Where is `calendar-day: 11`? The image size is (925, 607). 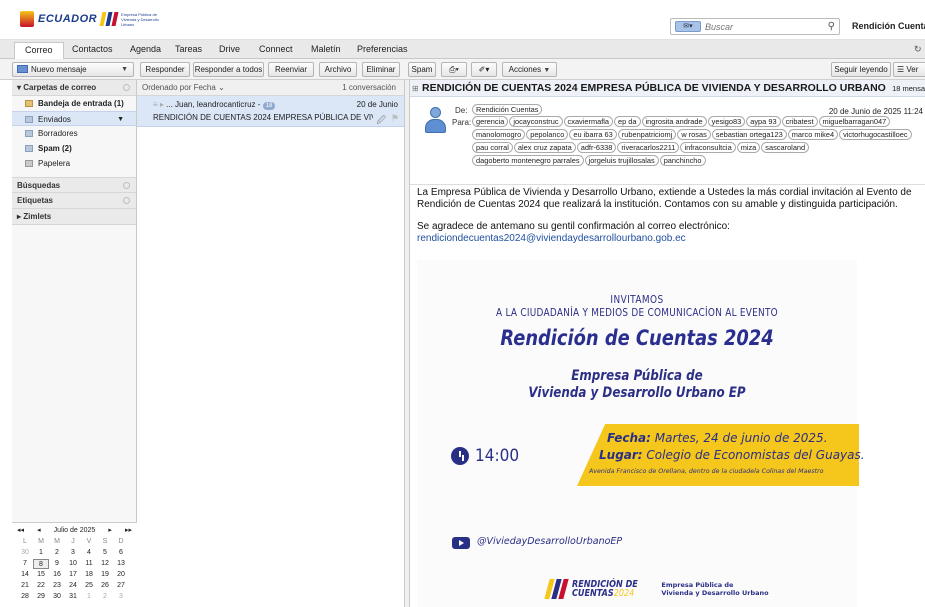
calendar-day: 11 is located at coordinates (89, 564).